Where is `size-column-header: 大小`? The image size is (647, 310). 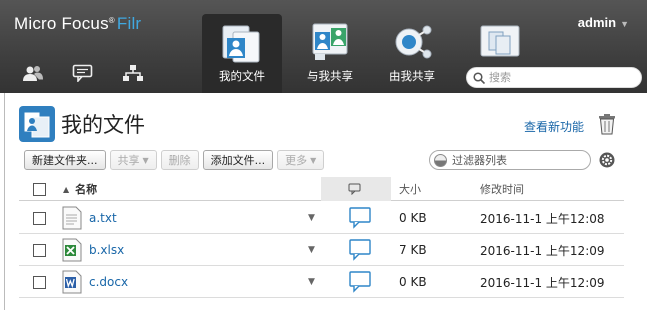
size-column-header: 大小 is located at coordinates (410, 189).